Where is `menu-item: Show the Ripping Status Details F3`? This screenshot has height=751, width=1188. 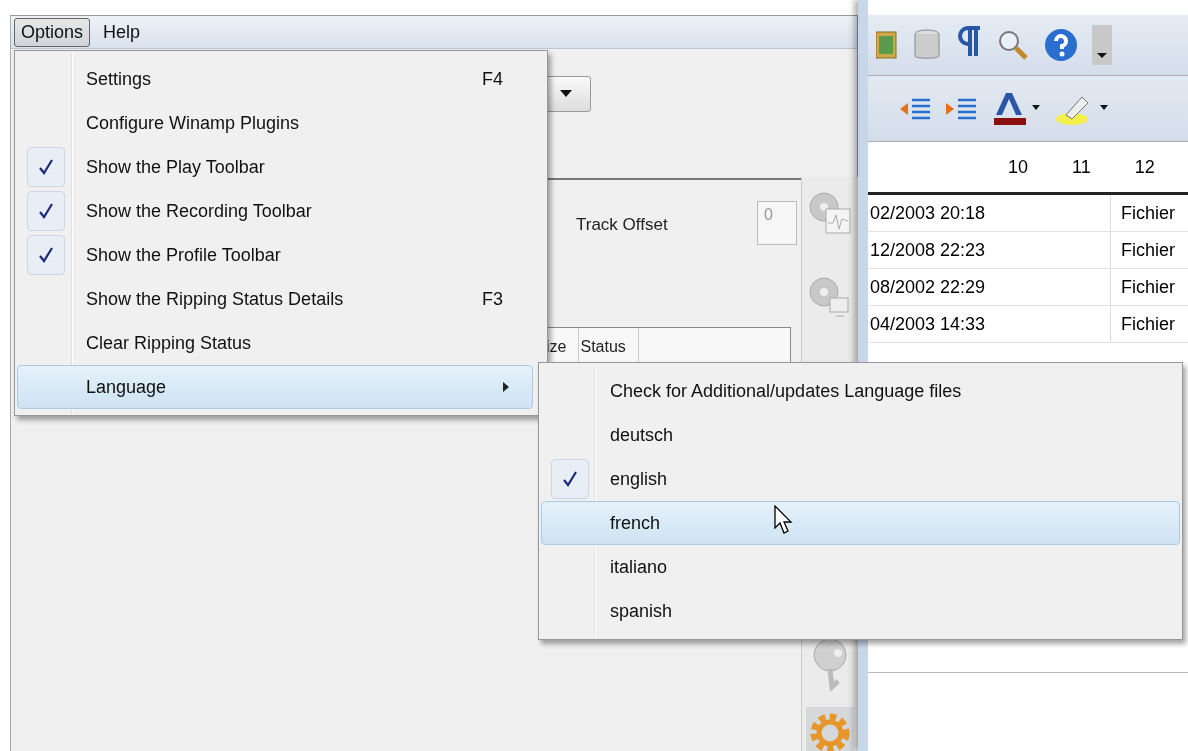
menu-item: Show the Ripping Status Details F3 is located at coordinates (275, 299).